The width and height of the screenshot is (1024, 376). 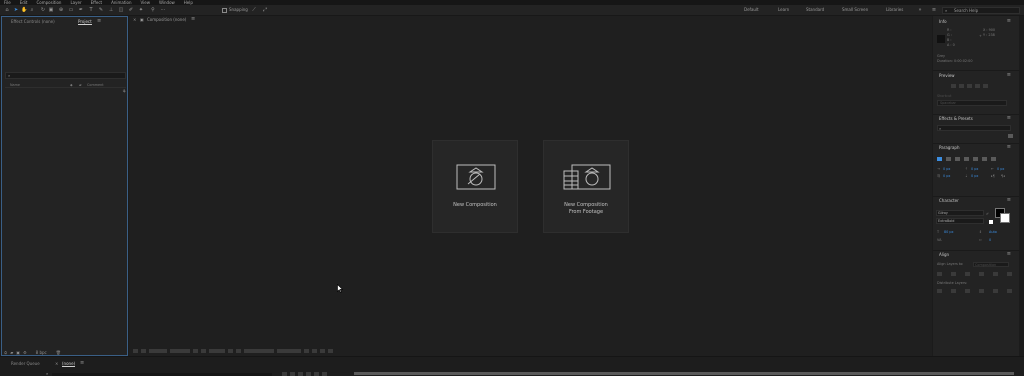 What do you see at coordinates (11, 352) in the screenshot?
I see `new-folder-icon: ▰` at bounding box center [11, 352].